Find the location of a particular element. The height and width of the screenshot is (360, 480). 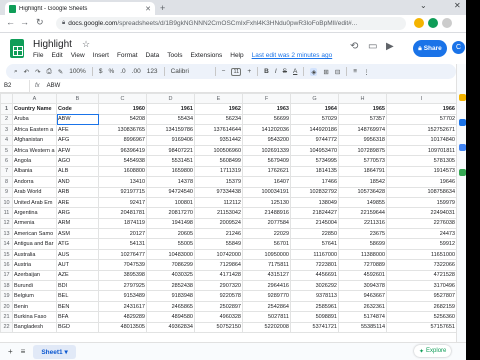

cell: 7047539 is located at coordinates (122, 265).